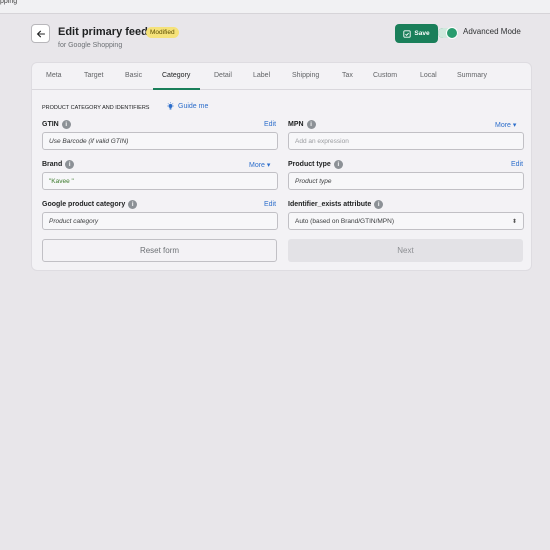 The image size is (550, 550). What do you see at coordinates (517, 164) in the screenshot?
I see `product-type-edit-link: Edit` at bounding box center [517, 164].